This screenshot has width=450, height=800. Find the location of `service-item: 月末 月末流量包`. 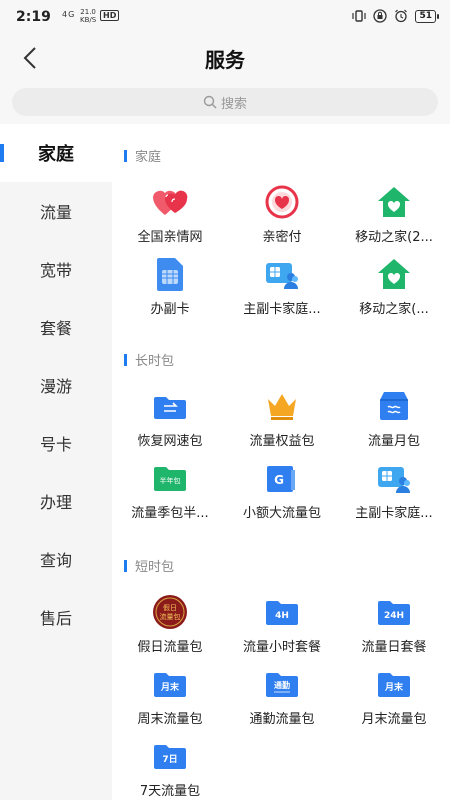

service-item: 月末 月末流量包 is located at coordinates (394, 700).